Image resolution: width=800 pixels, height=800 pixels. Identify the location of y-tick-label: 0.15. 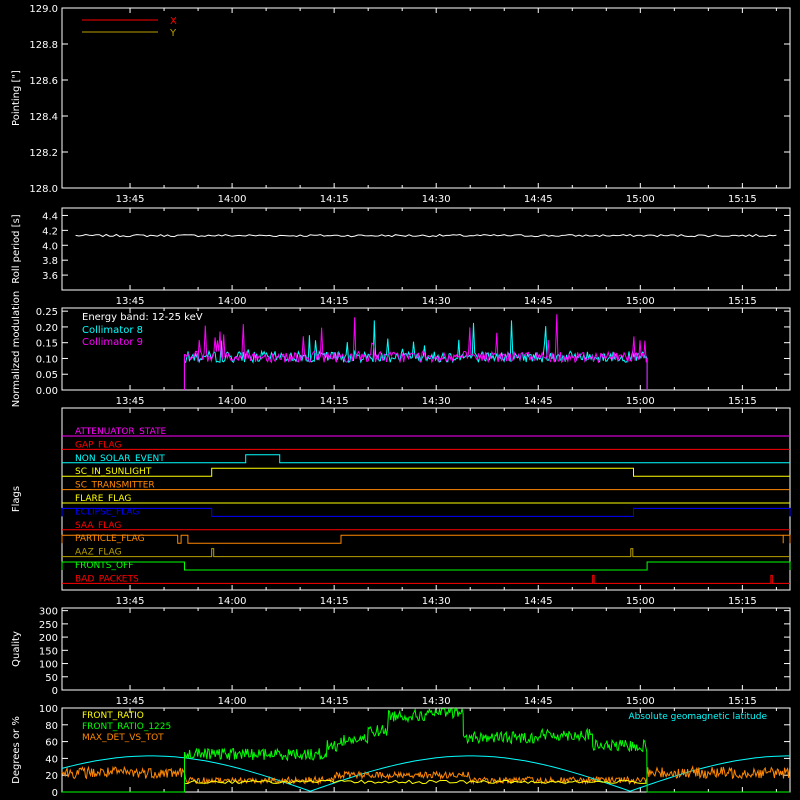
(47, 344).